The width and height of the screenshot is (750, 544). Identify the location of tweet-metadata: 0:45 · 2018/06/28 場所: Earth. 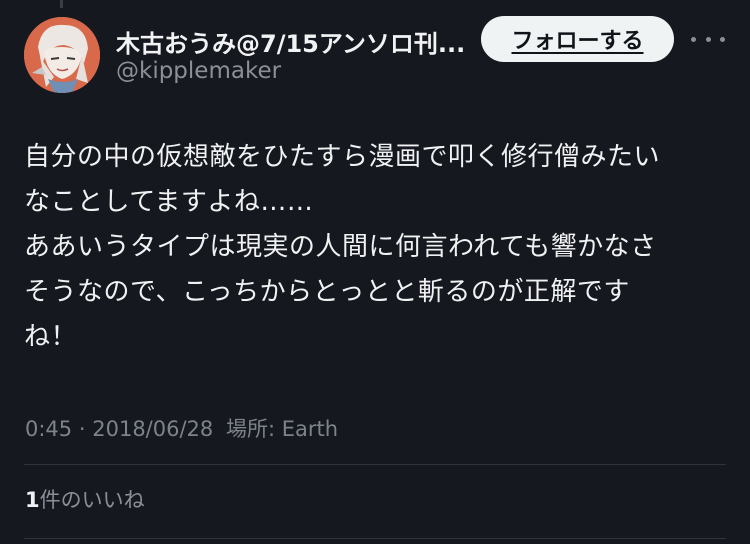
(181, 428).